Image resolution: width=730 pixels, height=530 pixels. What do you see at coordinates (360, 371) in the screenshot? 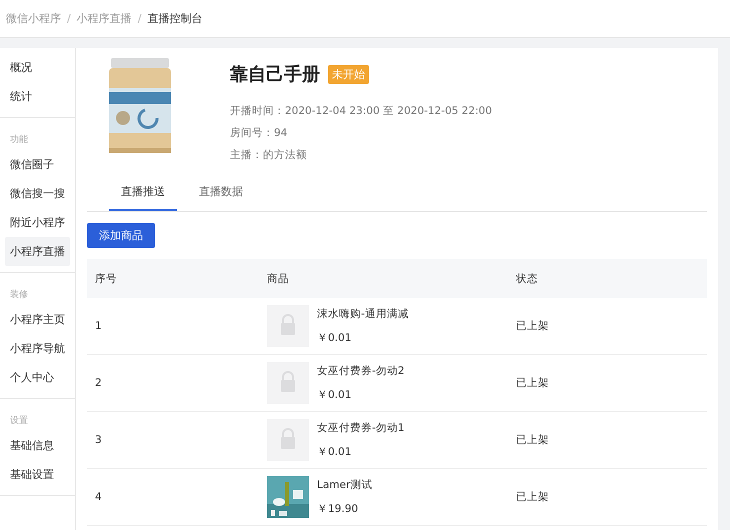
I see `product-name: 女巫付费券-勿动2` at bounding box center [360, 371].